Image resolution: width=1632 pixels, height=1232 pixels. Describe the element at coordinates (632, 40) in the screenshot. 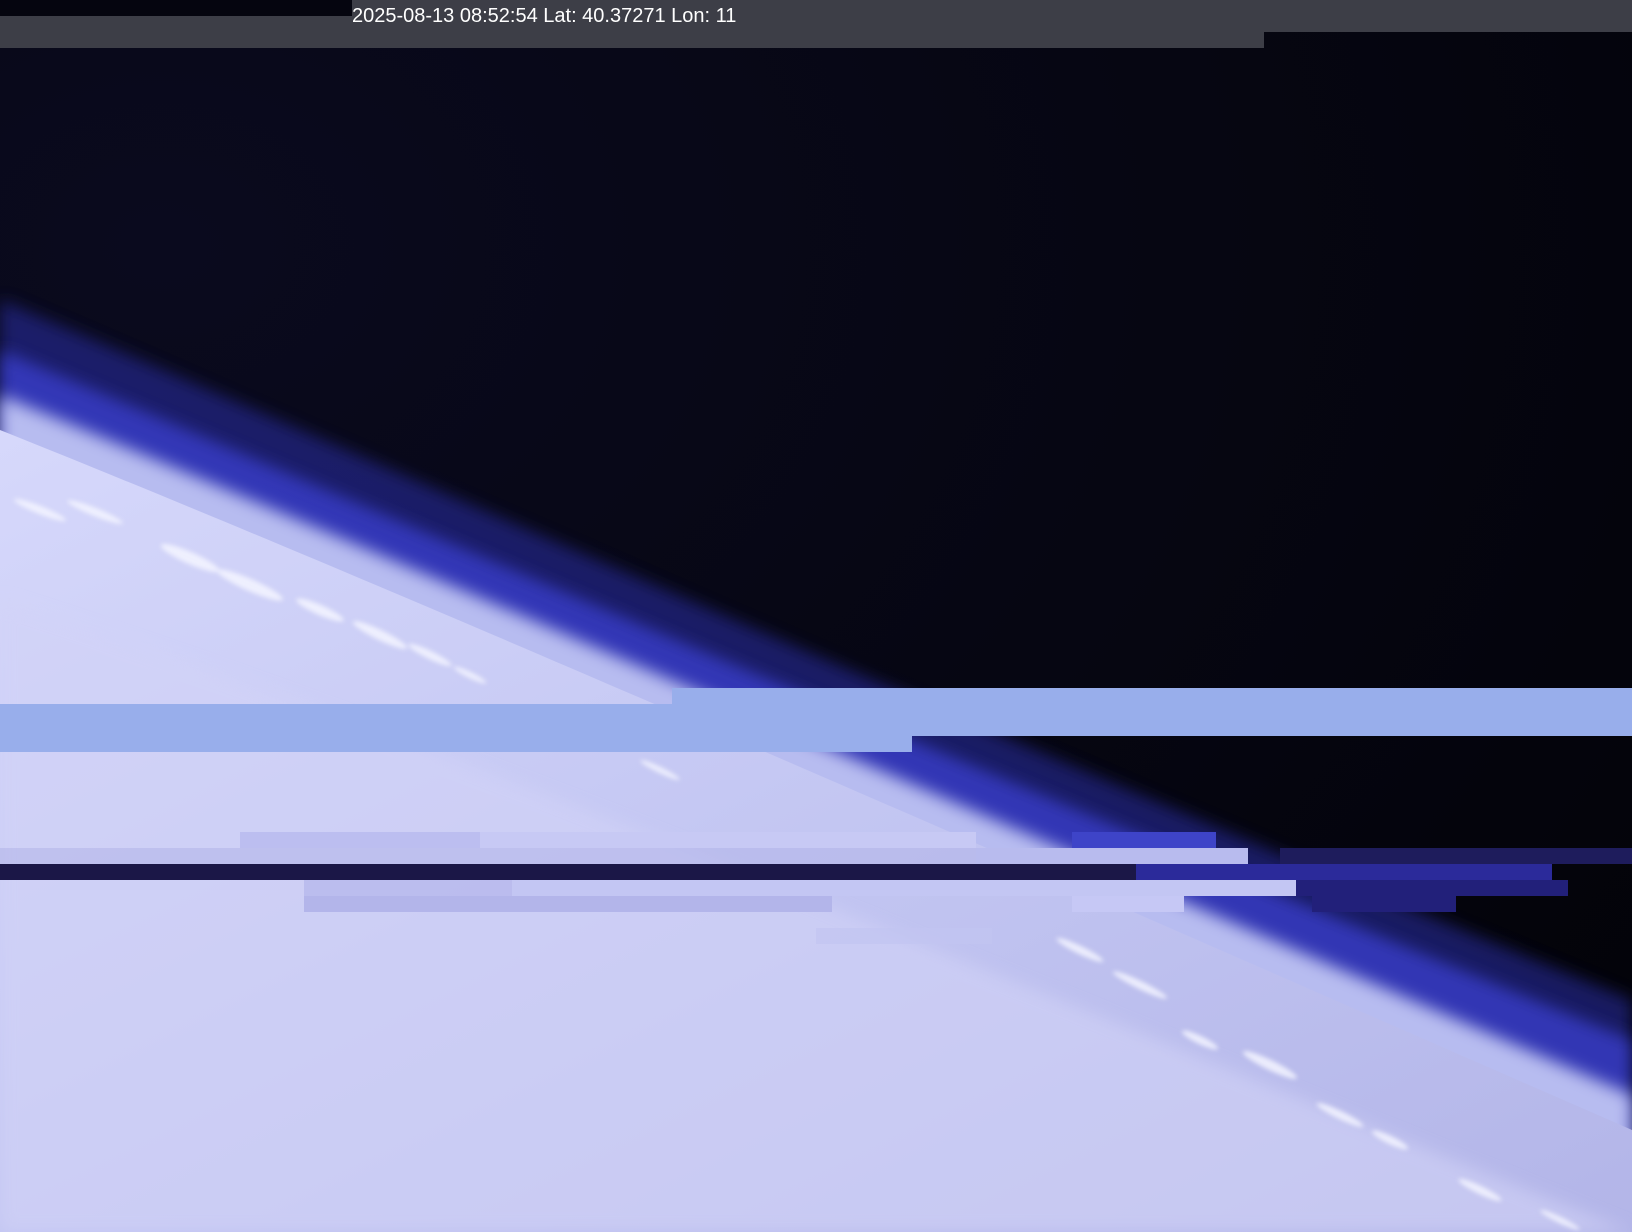

I see `header-gray-band-lower` at that location.